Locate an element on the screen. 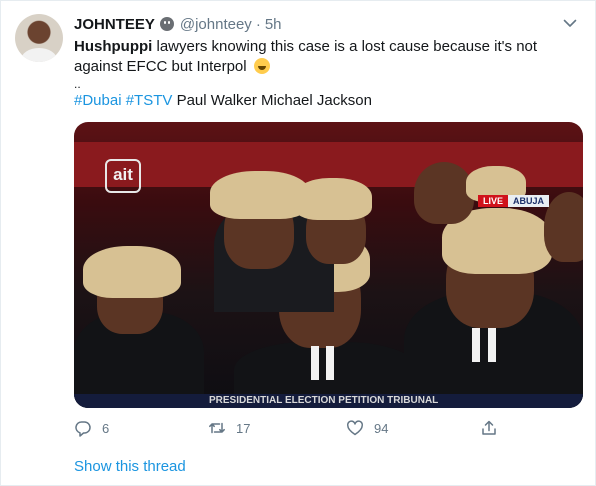  reply-count: 6 is located at coordinates (106, 428).